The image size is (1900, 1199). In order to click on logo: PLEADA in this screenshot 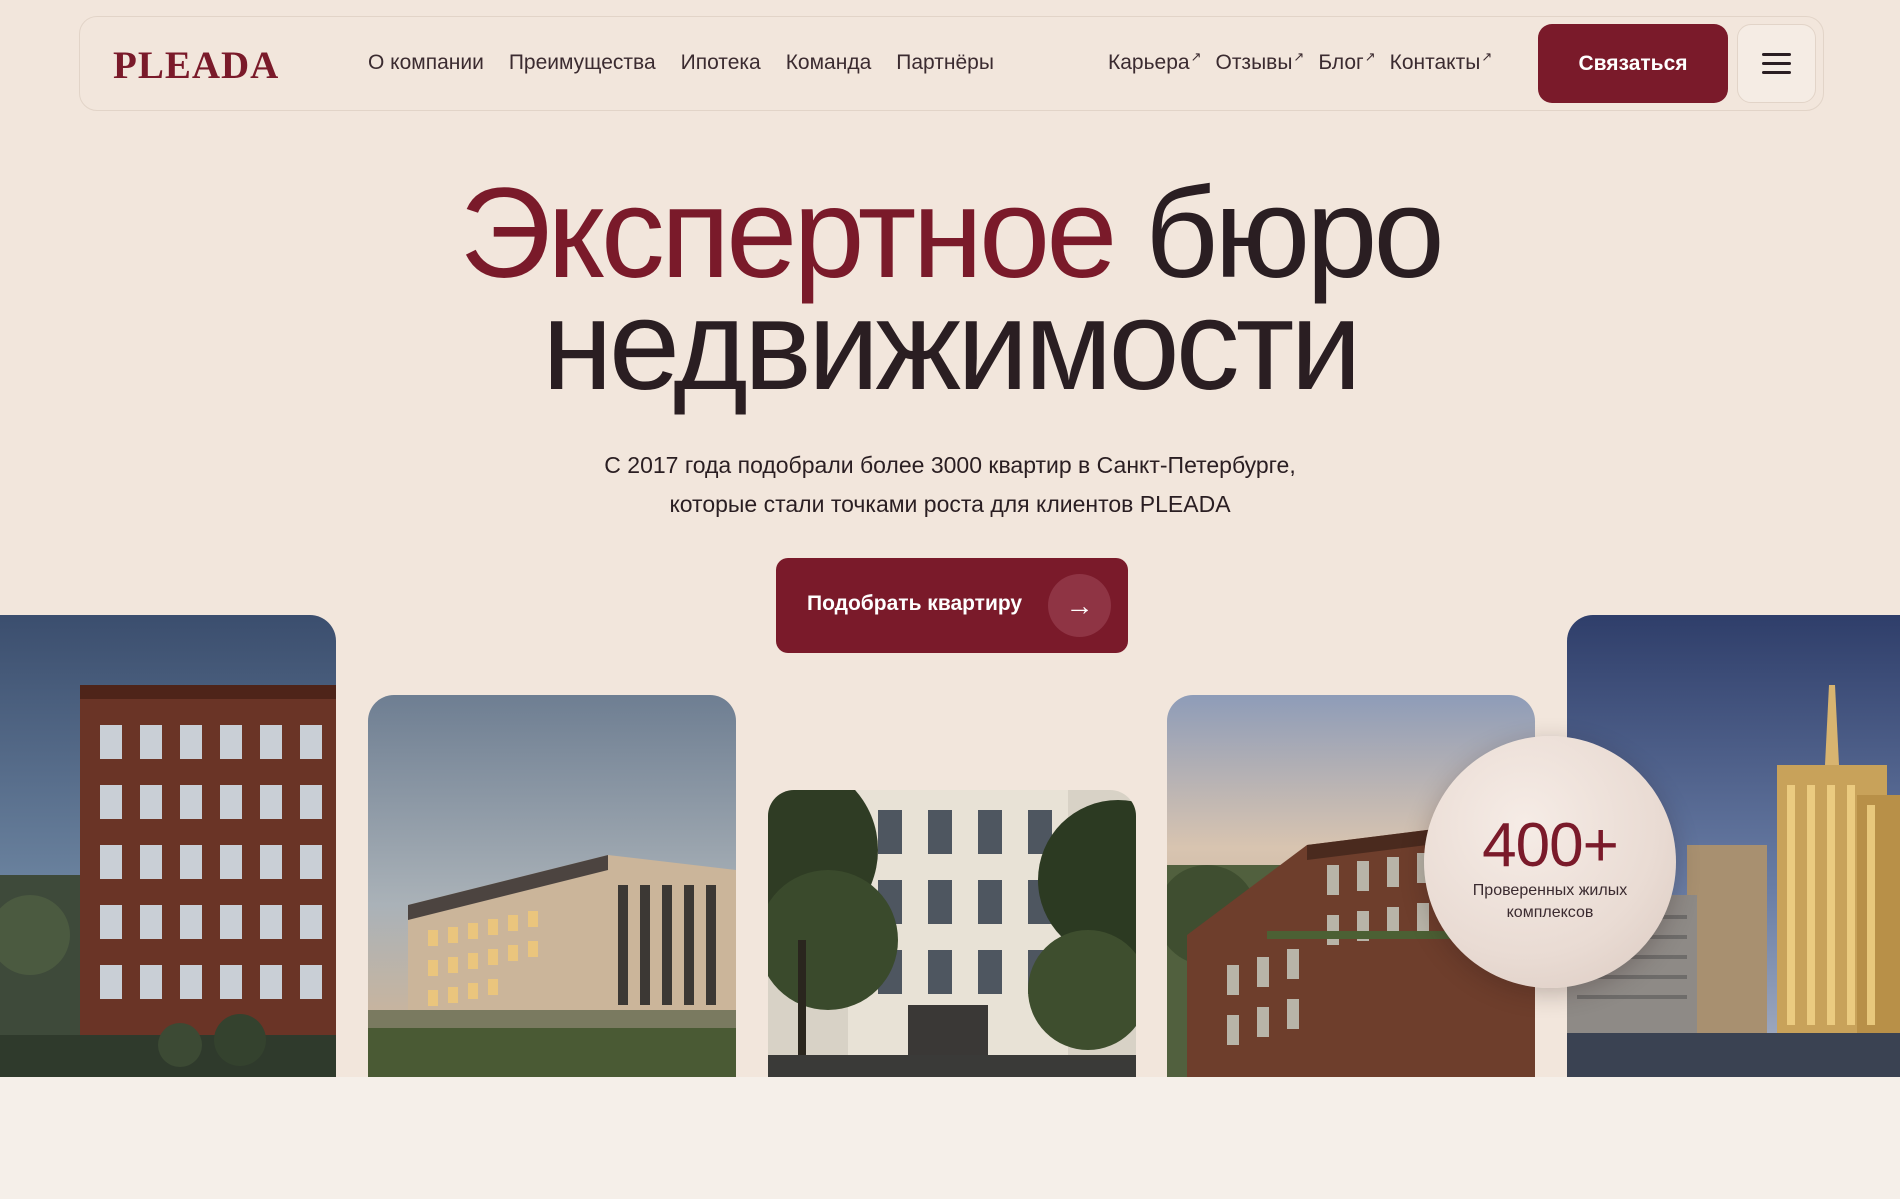, I will do `click(196, 65)`.